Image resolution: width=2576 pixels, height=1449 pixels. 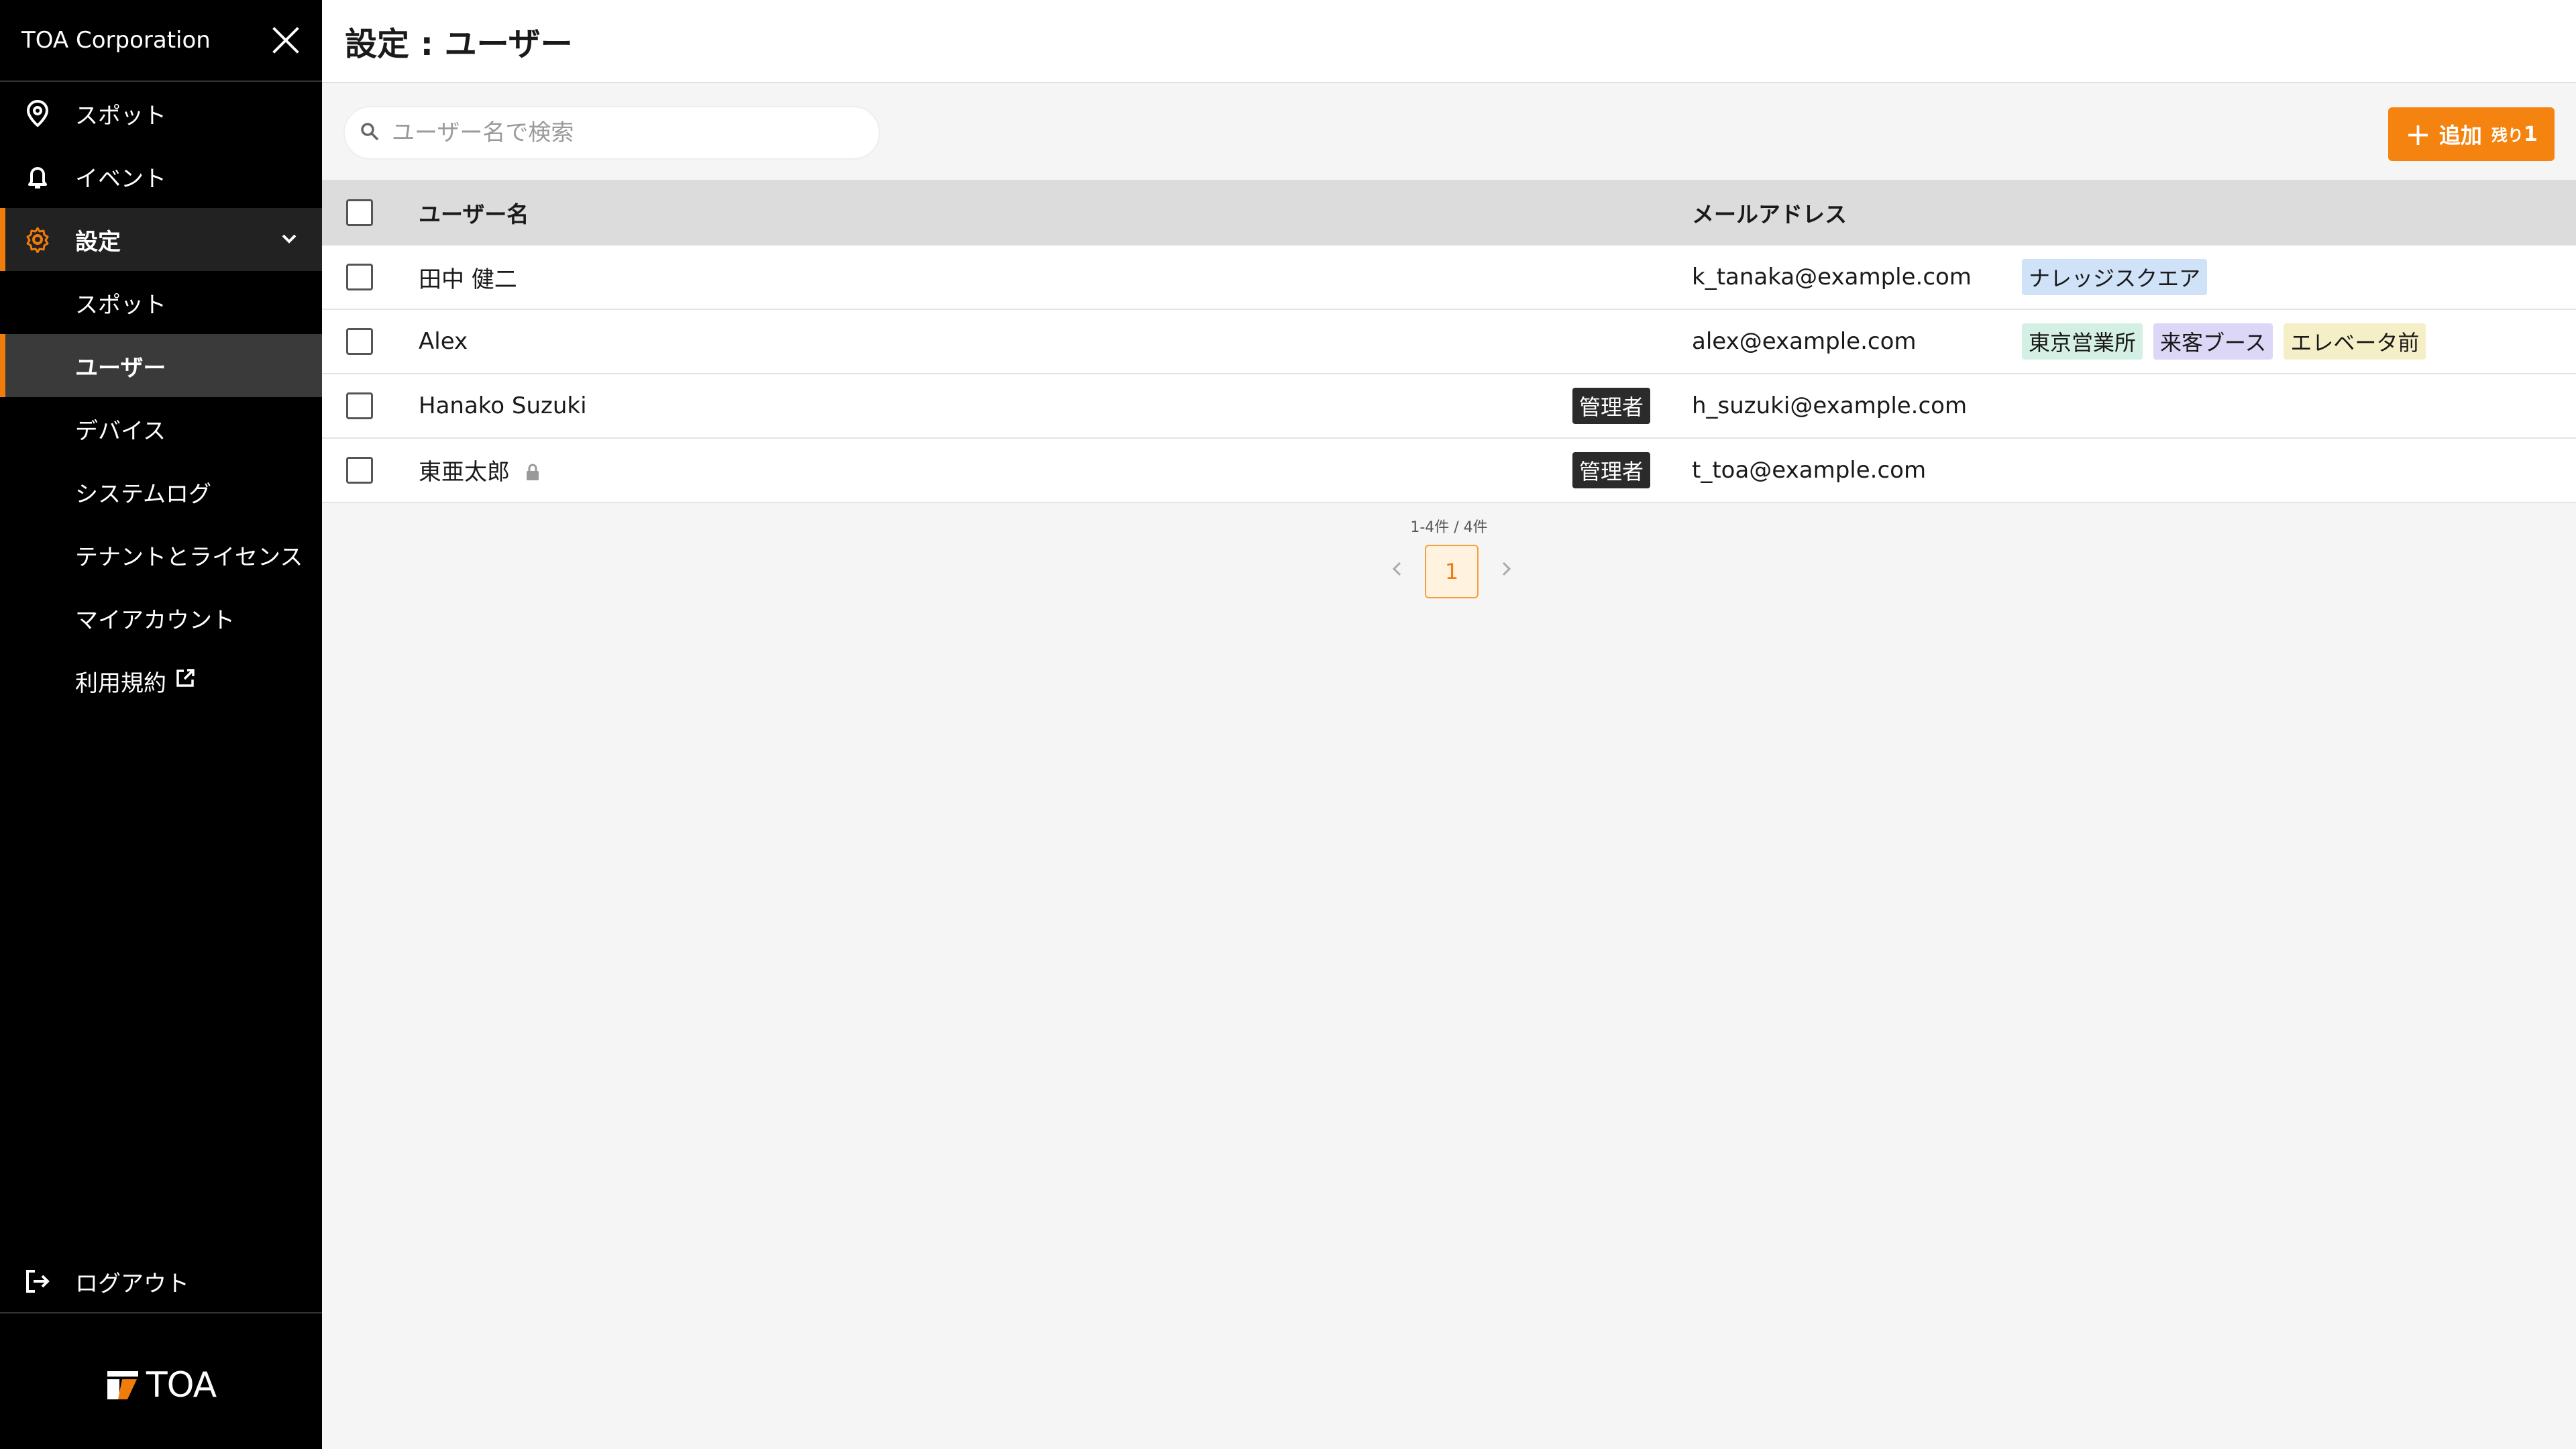 What do you see at coordinates (37, 239) in the screenshot?
I see `gear-icon` at bounding box center [37, 239].